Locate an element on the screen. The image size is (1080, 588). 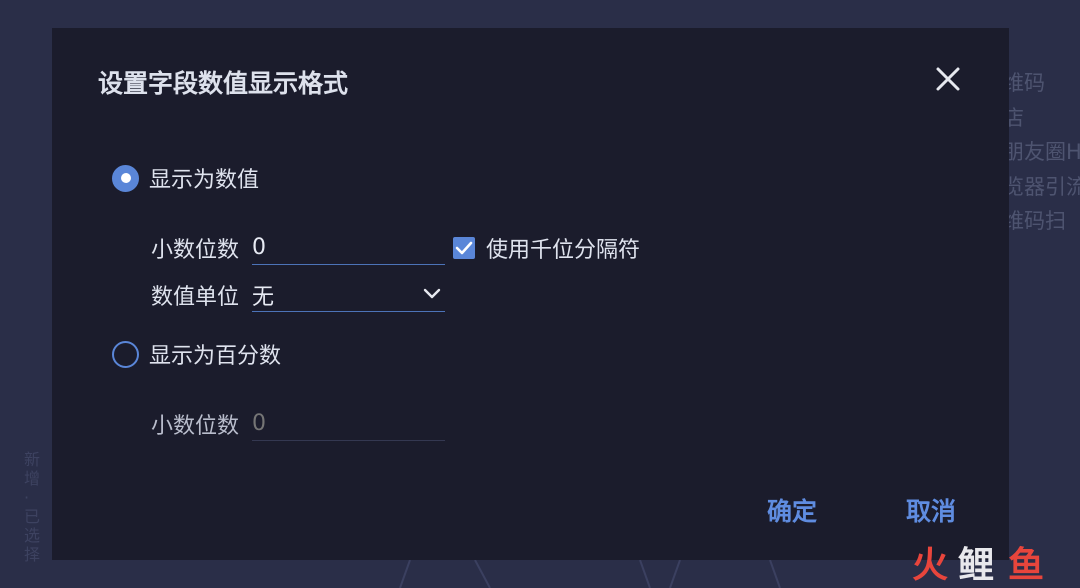
radio-display-as-number: 显示为数值 is located at coordinates (185, 178).